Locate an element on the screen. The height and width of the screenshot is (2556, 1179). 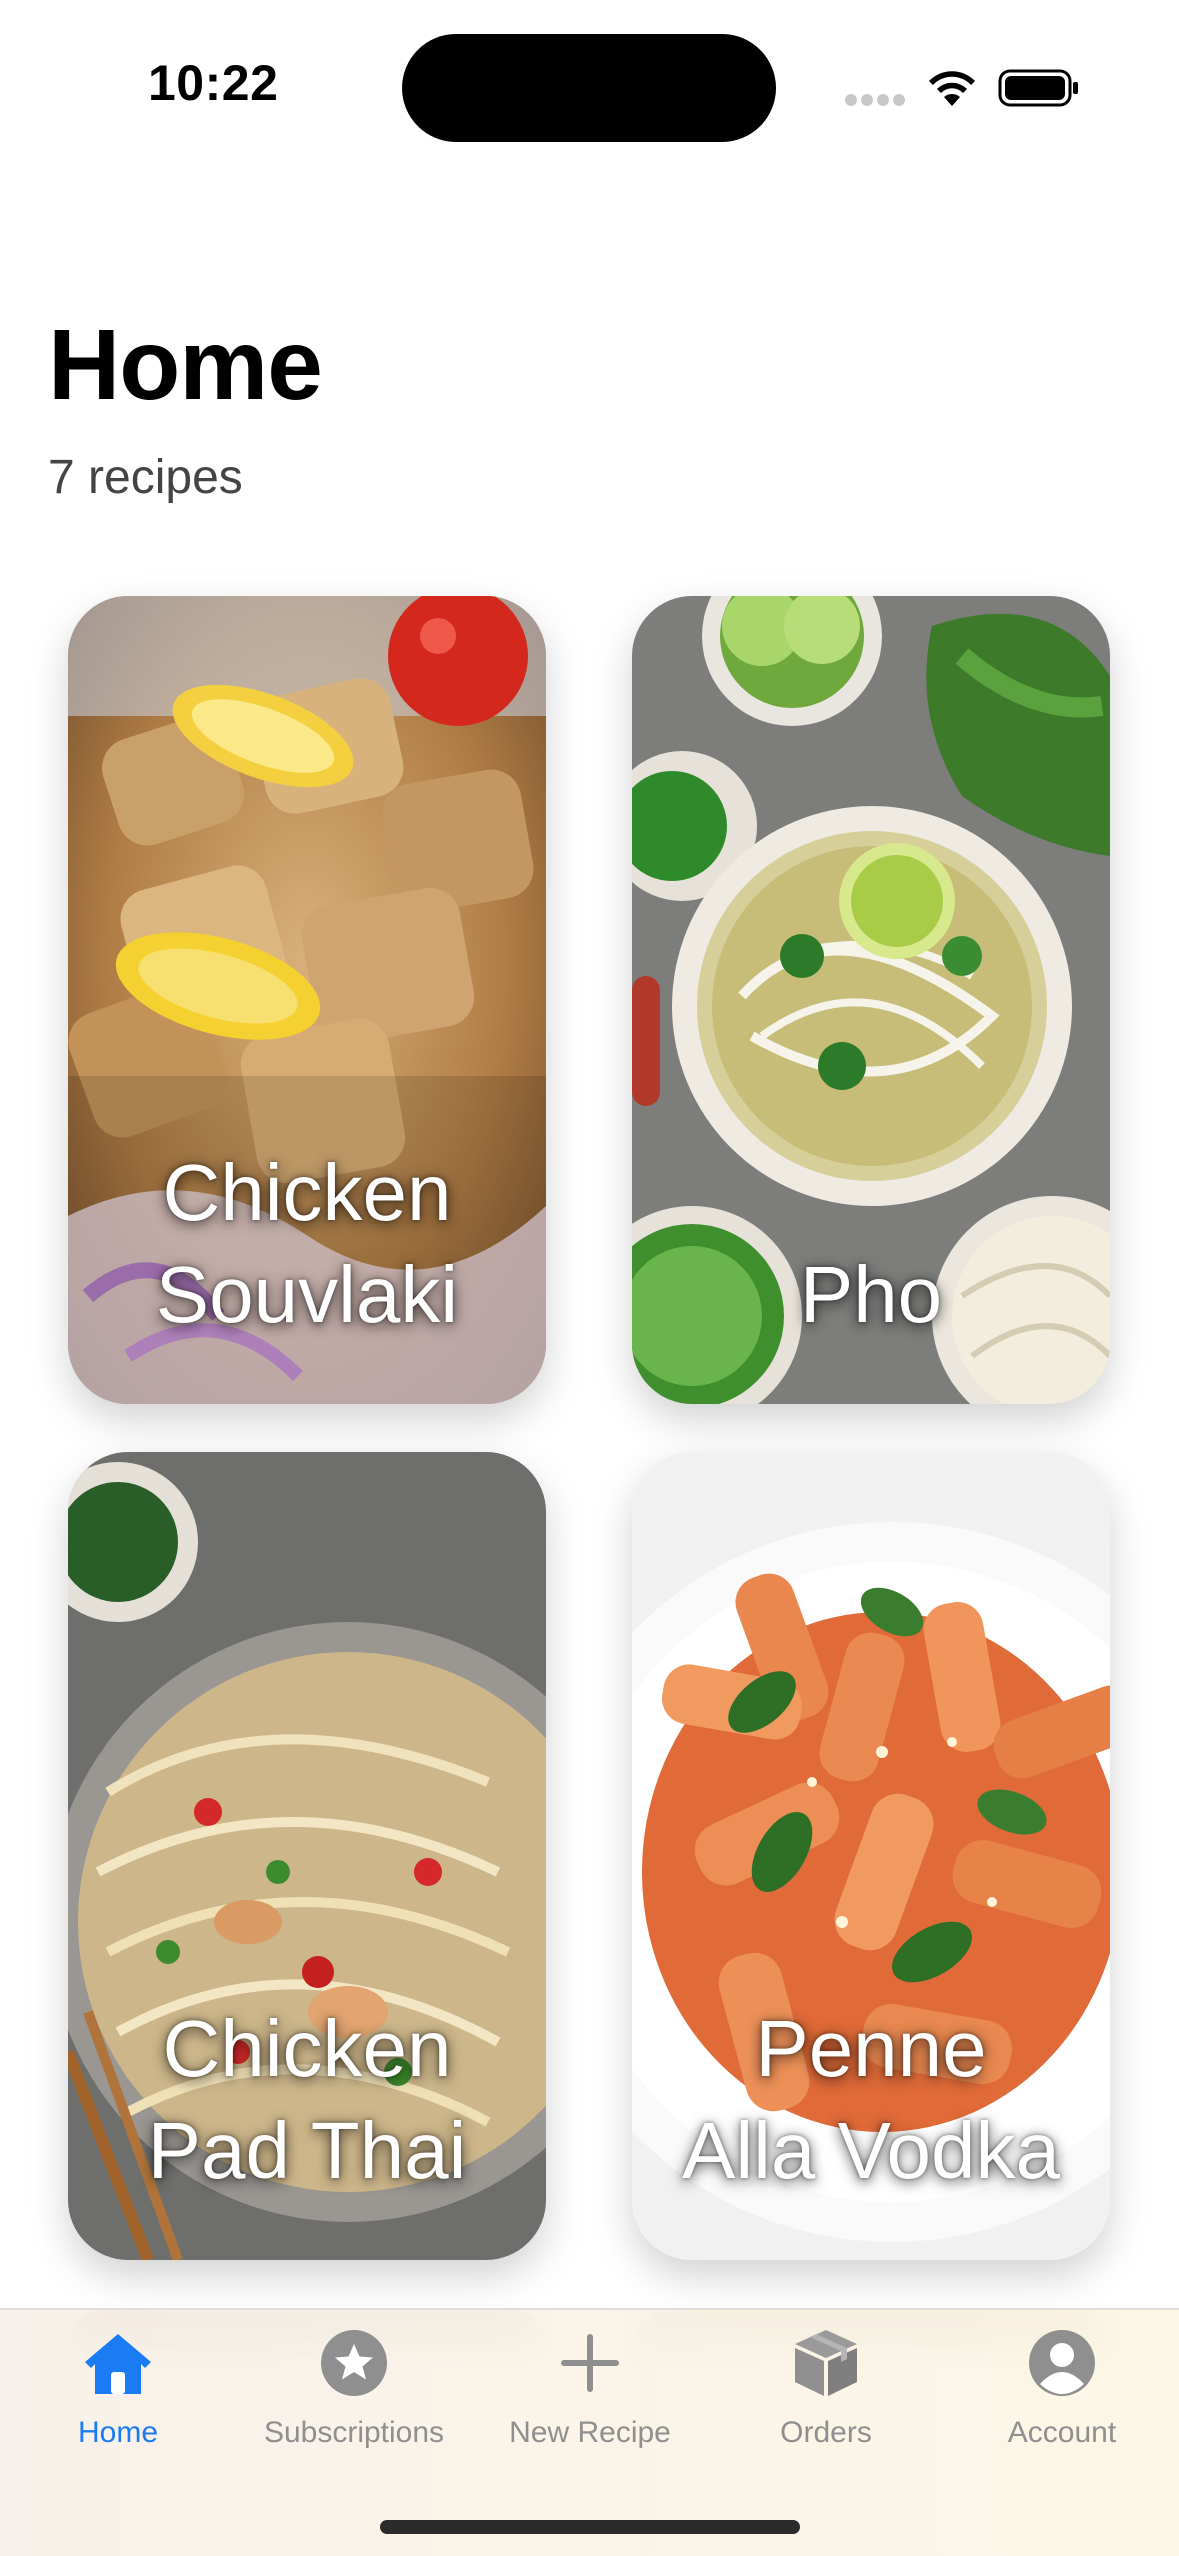
recipe-title: Chicken Pad Thai is located at coordinates (307, 2100).